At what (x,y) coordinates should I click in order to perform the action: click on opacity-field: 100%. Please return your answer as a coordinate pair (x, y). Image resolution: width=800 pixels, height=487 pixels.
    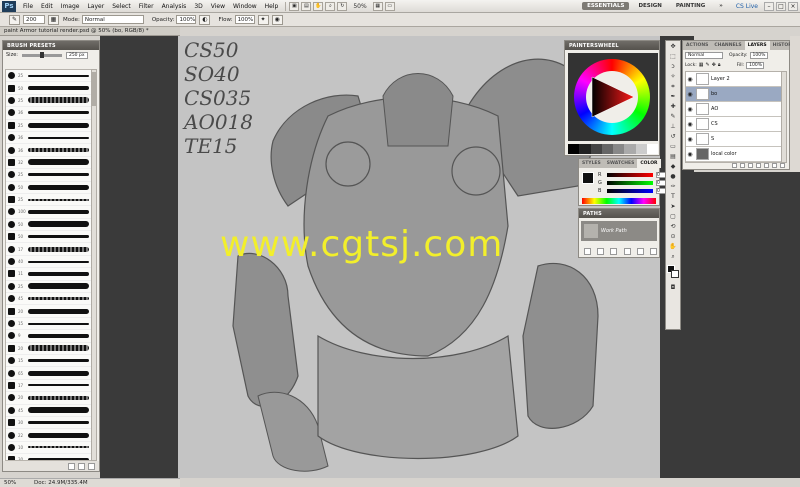
    Looking at the image, I should click on (186, 19).